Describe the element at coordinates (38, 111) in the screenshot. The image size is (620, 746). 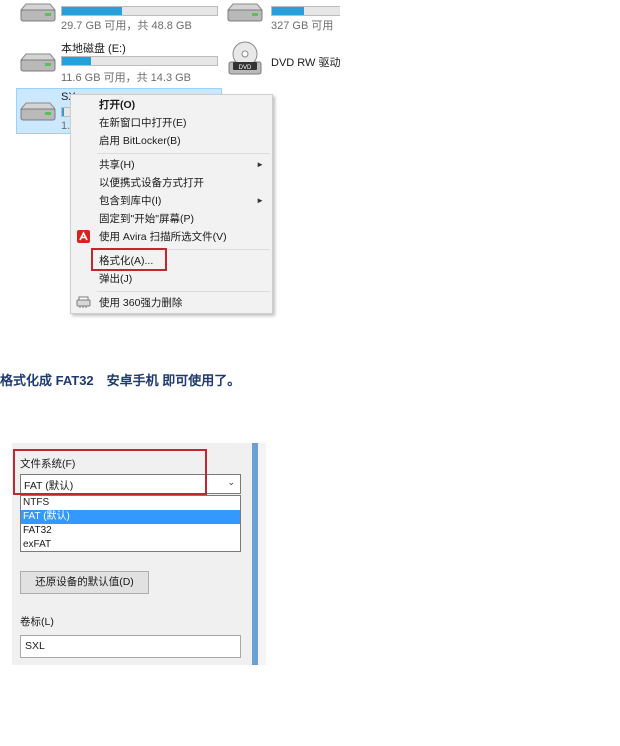
I see `usb-drive-icon` at that location.